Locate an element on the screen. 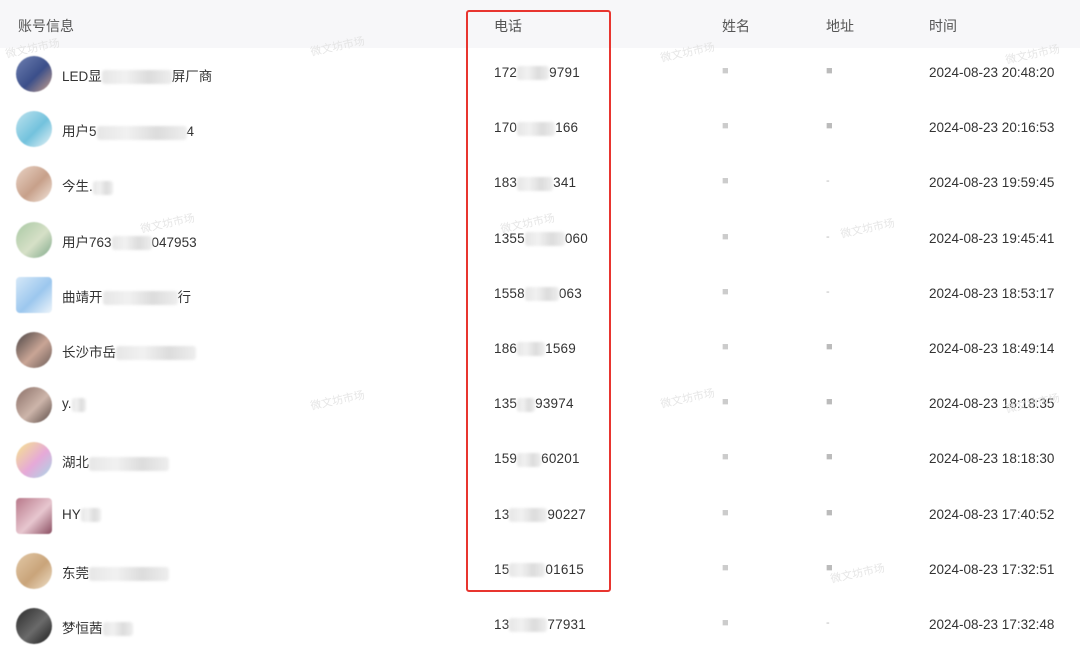  timestamp: 2024-08-23 18:18:30 is located at coordinates (992, 459).